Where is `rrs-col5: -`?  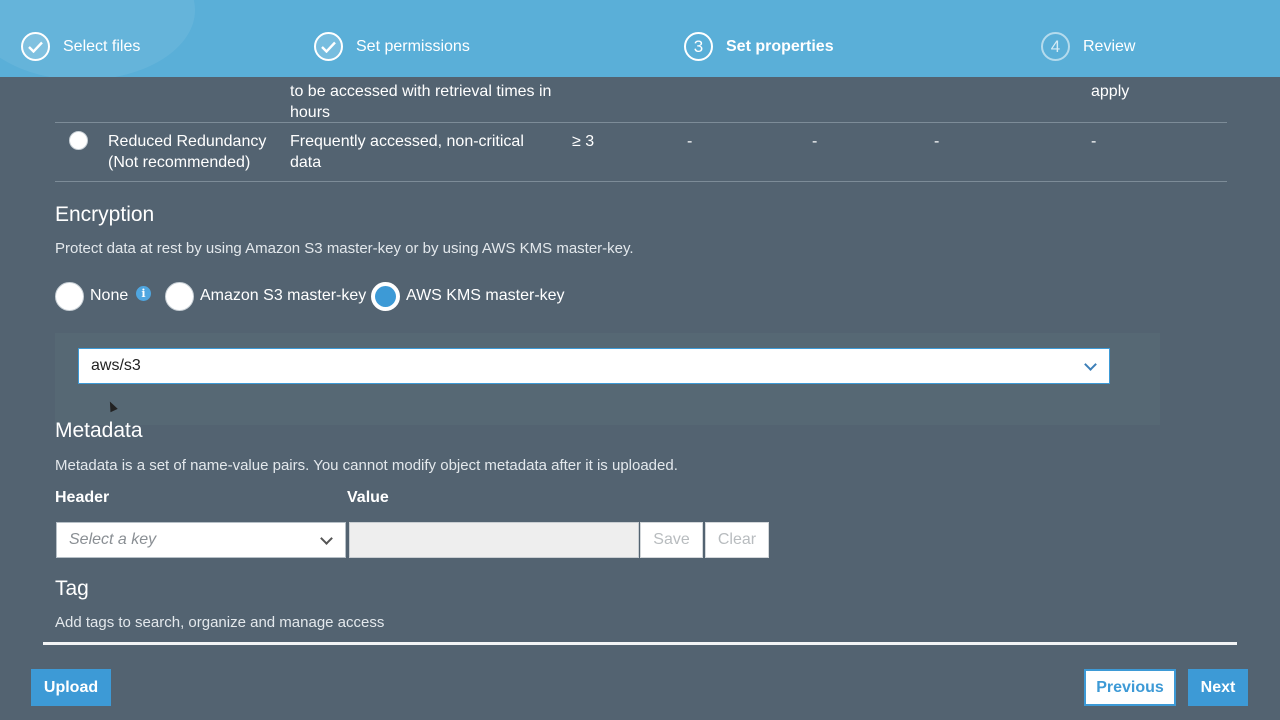
rrs-col5: - is located at coordinates (815, 141).